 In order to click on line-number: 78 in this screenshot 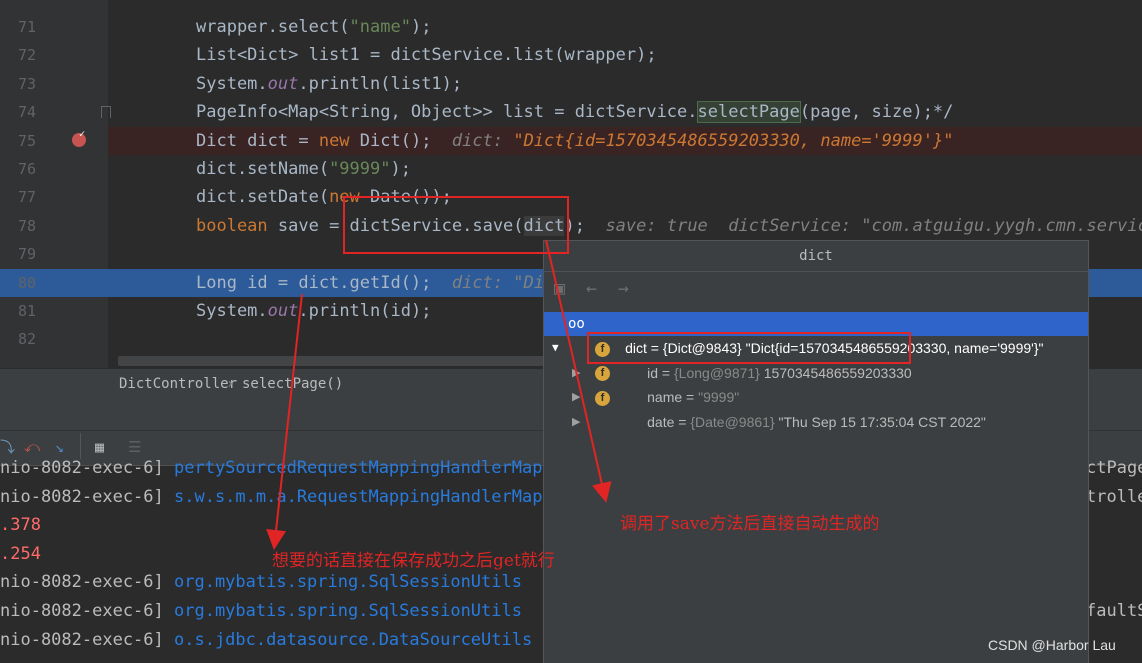, I will do `click(54, 226)`.